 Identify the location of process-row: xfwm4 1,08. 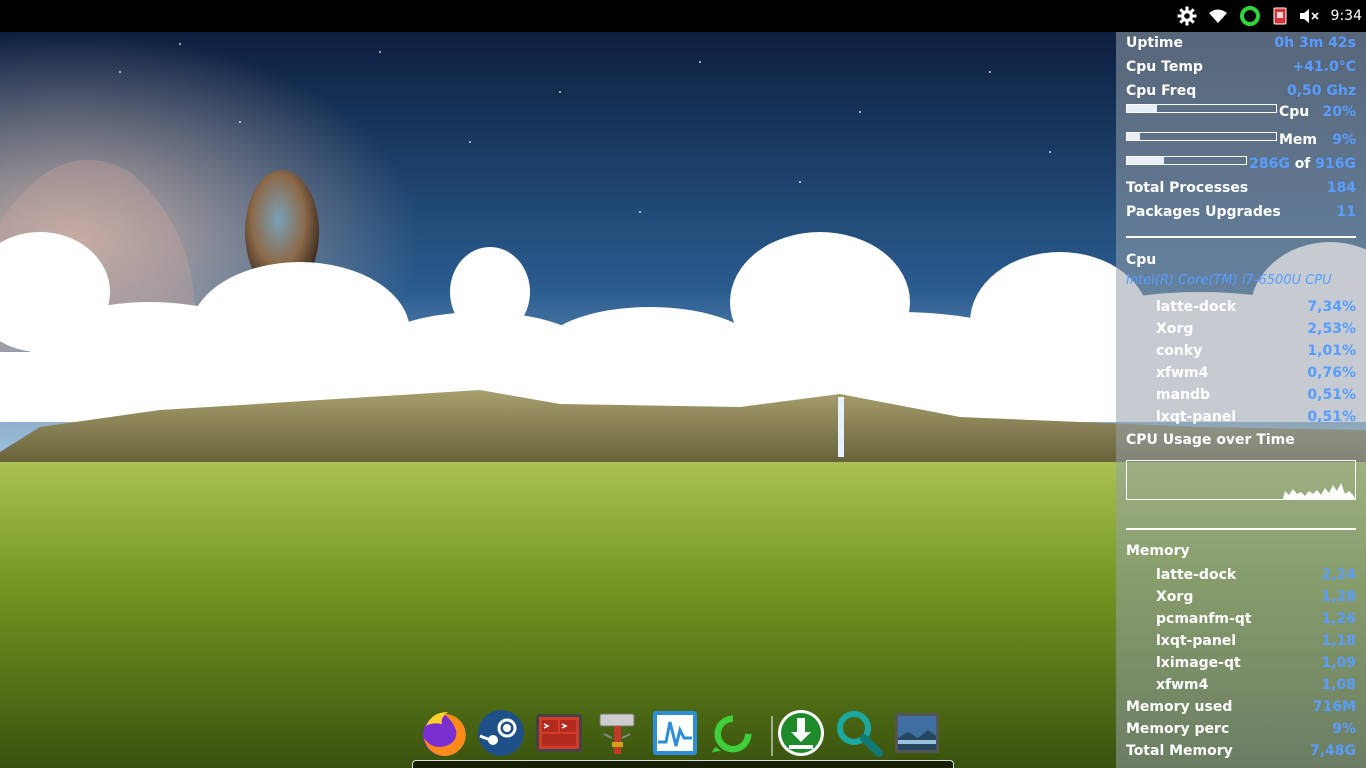
(1241, 685).